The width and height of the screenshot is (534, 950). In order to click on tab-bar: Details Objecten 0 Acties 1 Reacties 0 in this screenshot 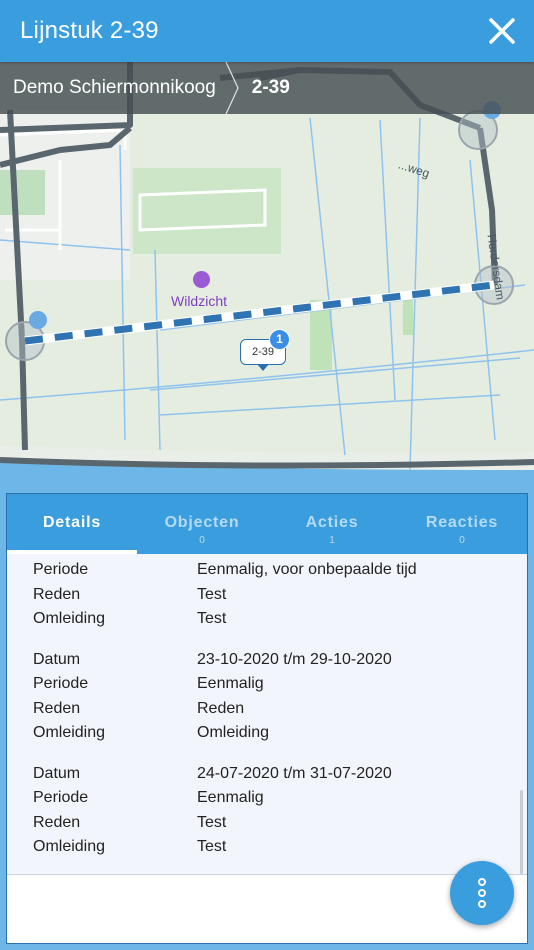, I will do `click(267, 524)`.